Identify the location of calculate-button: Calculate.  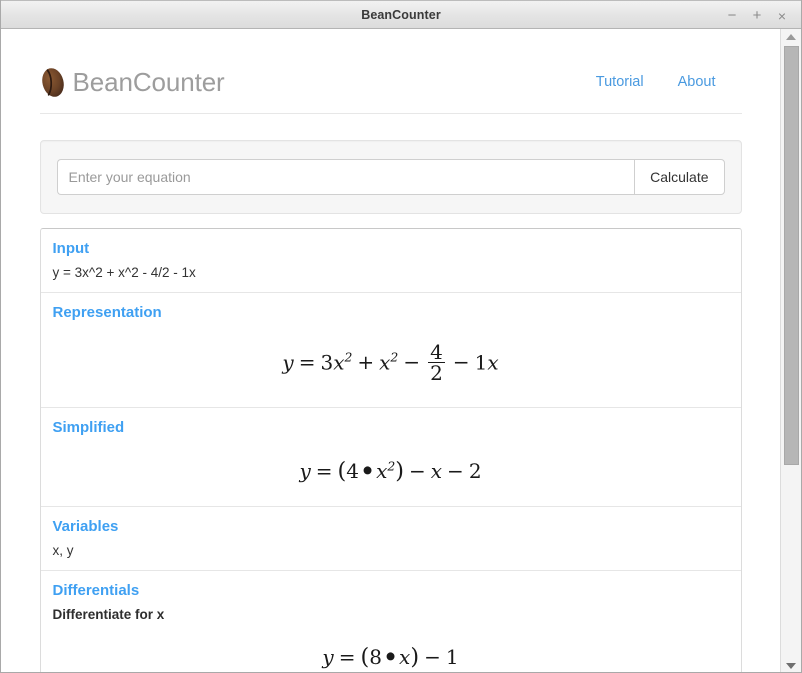
(679, 177).